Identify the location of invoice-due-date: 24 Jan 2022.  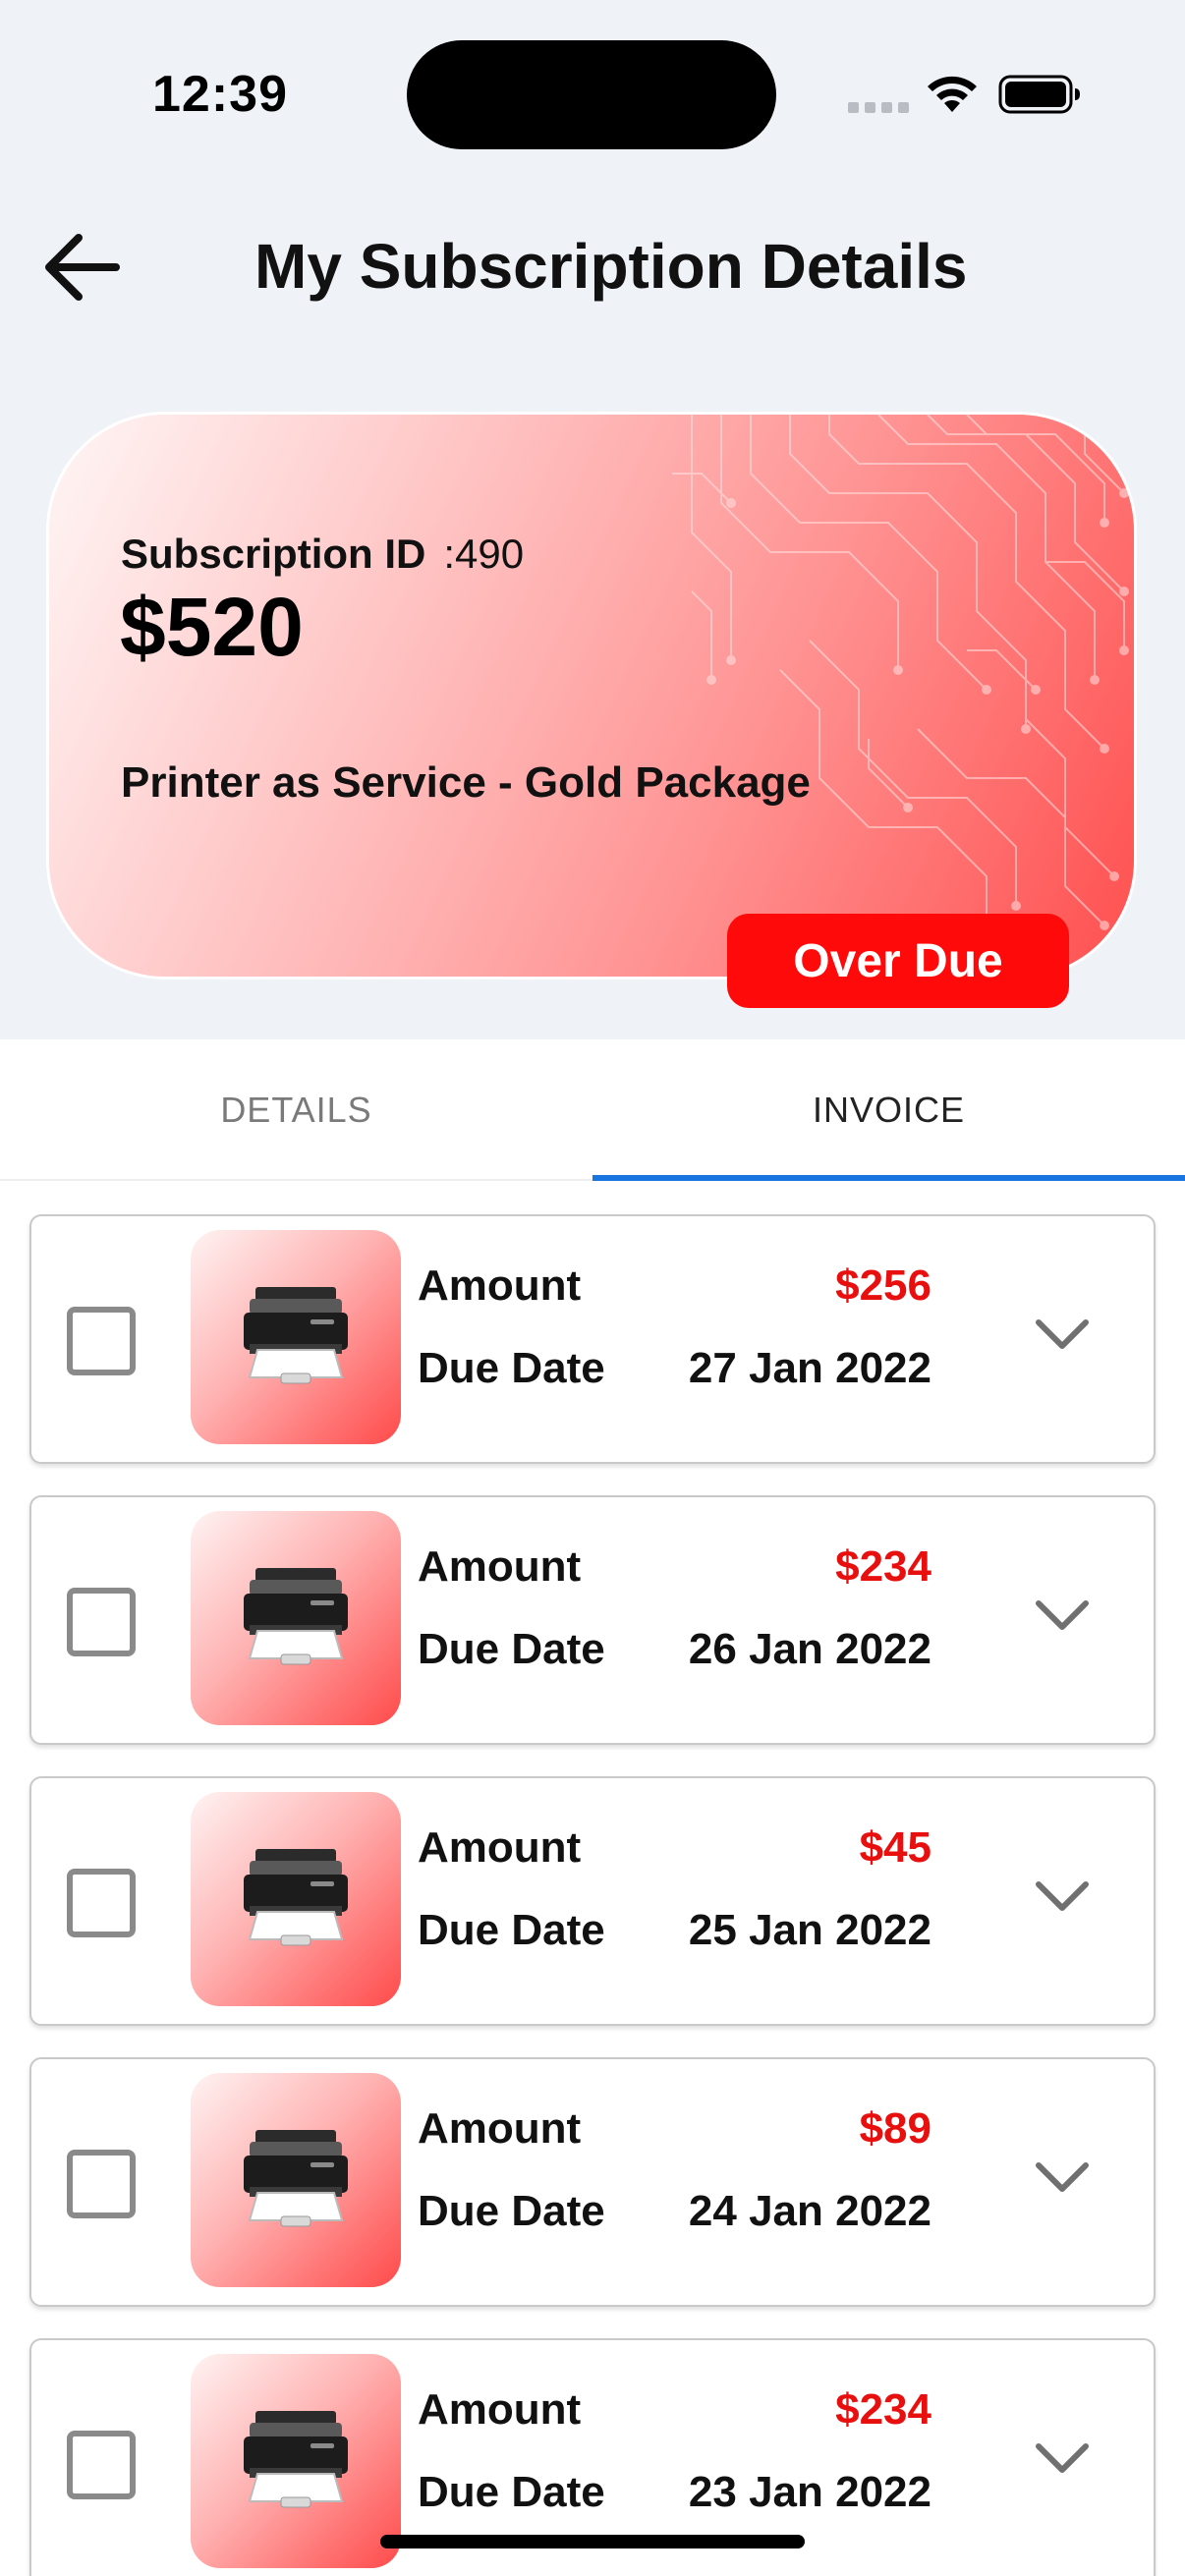
(810, 2211).